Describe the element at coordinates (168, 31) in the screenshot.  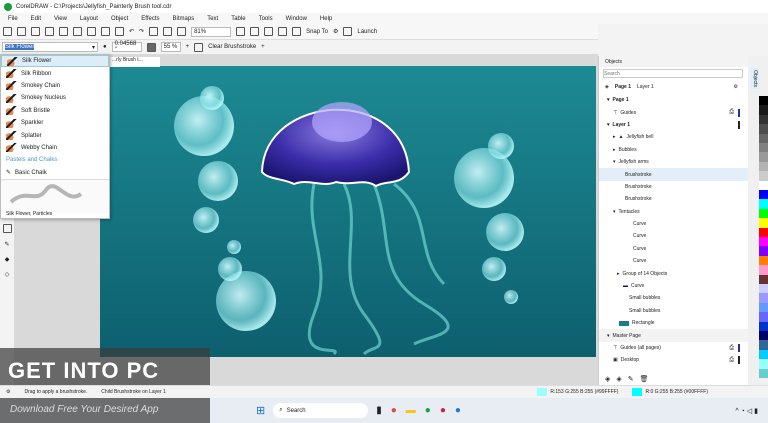
I see `export-icon` at that location.